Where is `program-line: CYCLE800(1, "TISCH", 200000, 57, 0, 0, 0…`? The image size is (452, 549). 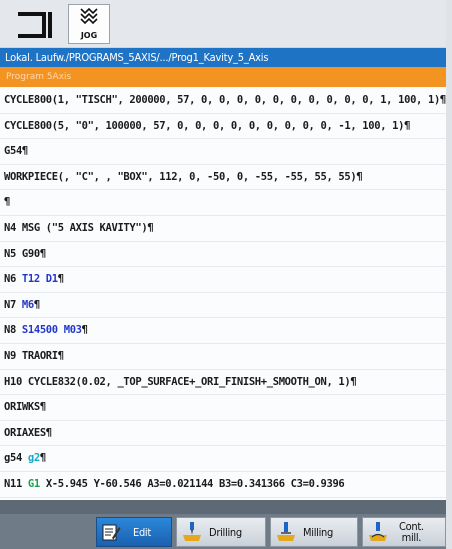 program-line: CYCLE800(1, "TISCH", 200000, 57, 0, 0, 0… is located at coordinates (223, 101).